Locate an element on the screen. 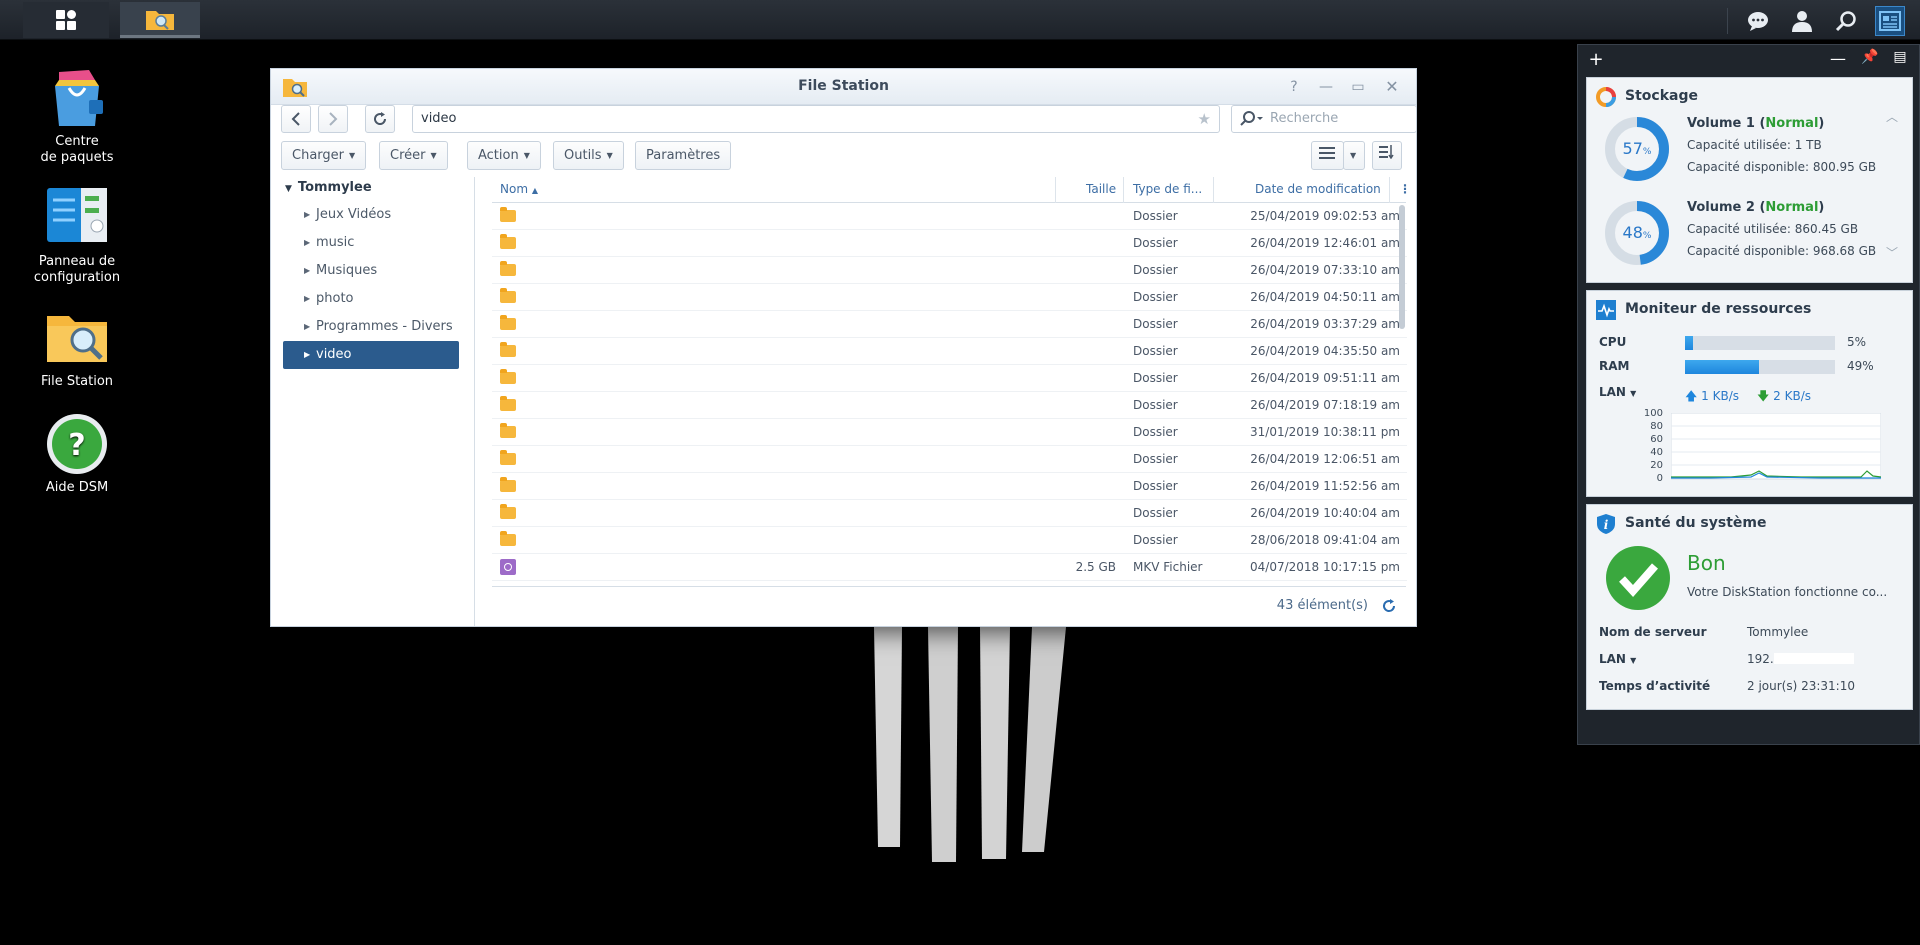  table-row: Dossier 26/04/2019 03:37:29 am is located at coordinates (949, 324).